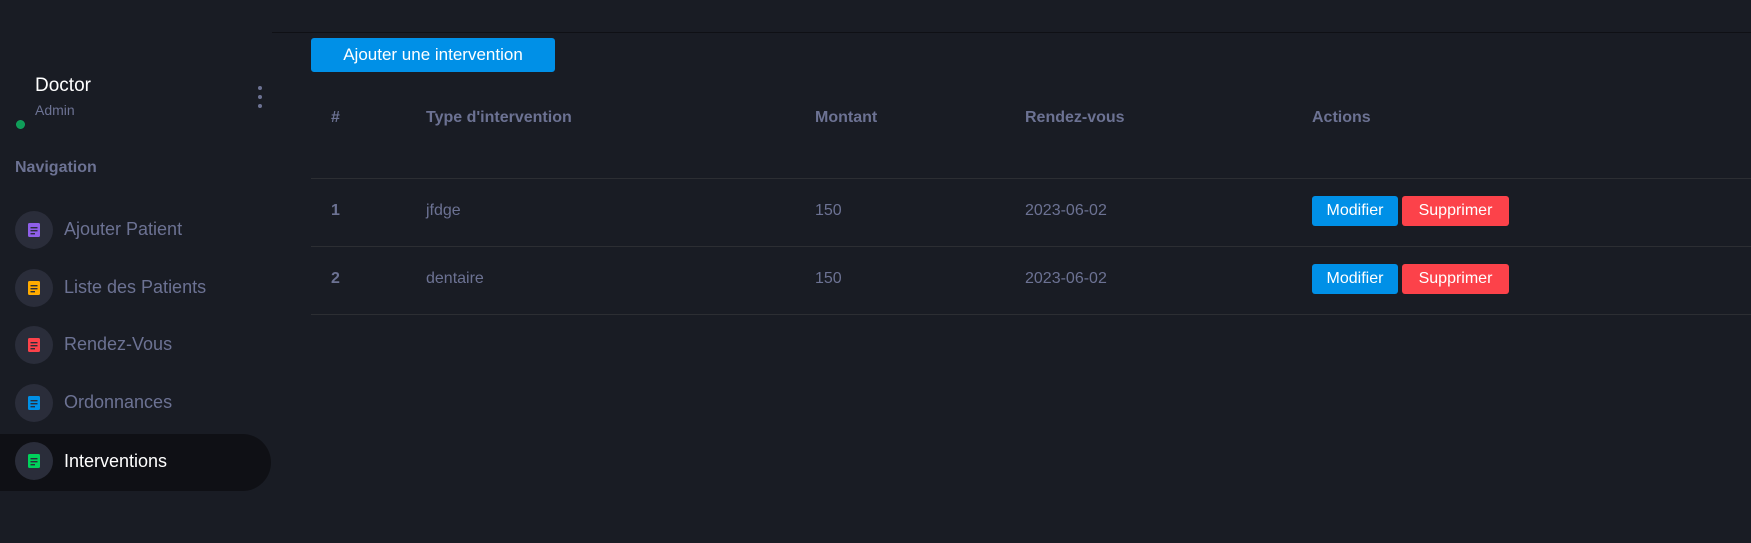 The image size is (1751, 543). What do you see at coordinates (116, 461) in the screenshot?
I see `sidebar-item-label: Interventions` at bounding box center [116, 461].